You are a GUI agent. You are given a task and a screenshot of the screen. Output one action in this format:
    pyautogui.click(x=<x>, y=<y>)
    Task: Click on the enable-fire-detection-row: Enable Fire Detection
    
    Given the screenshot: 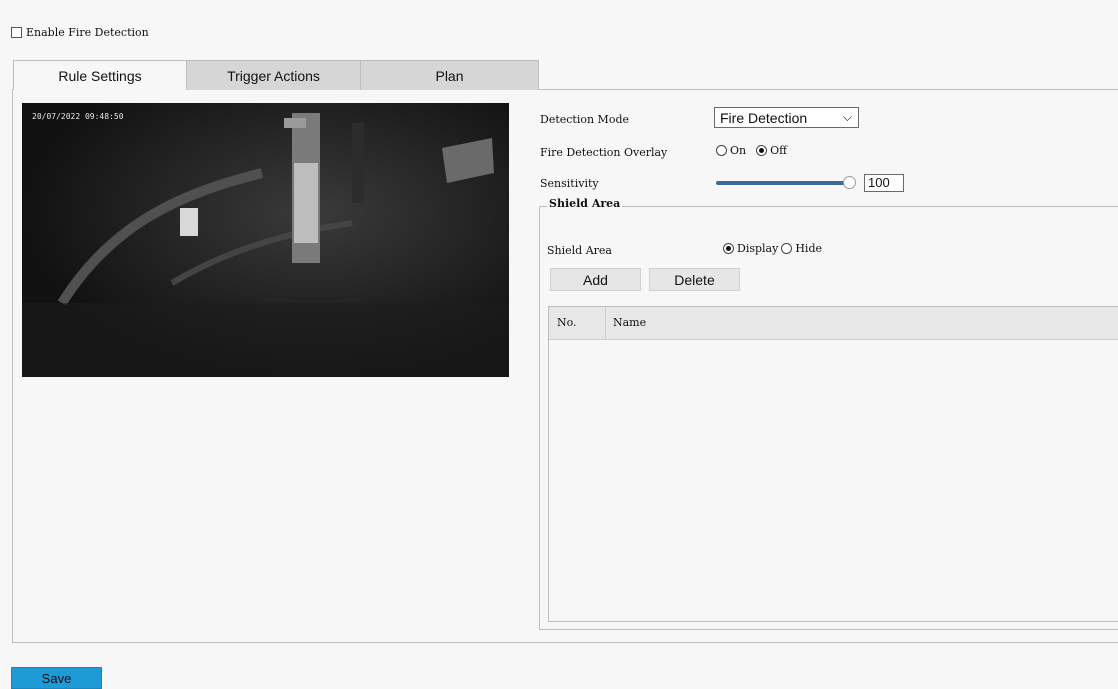 What is the action you would take?
    pyautogui.click(x=80, y=32)
    